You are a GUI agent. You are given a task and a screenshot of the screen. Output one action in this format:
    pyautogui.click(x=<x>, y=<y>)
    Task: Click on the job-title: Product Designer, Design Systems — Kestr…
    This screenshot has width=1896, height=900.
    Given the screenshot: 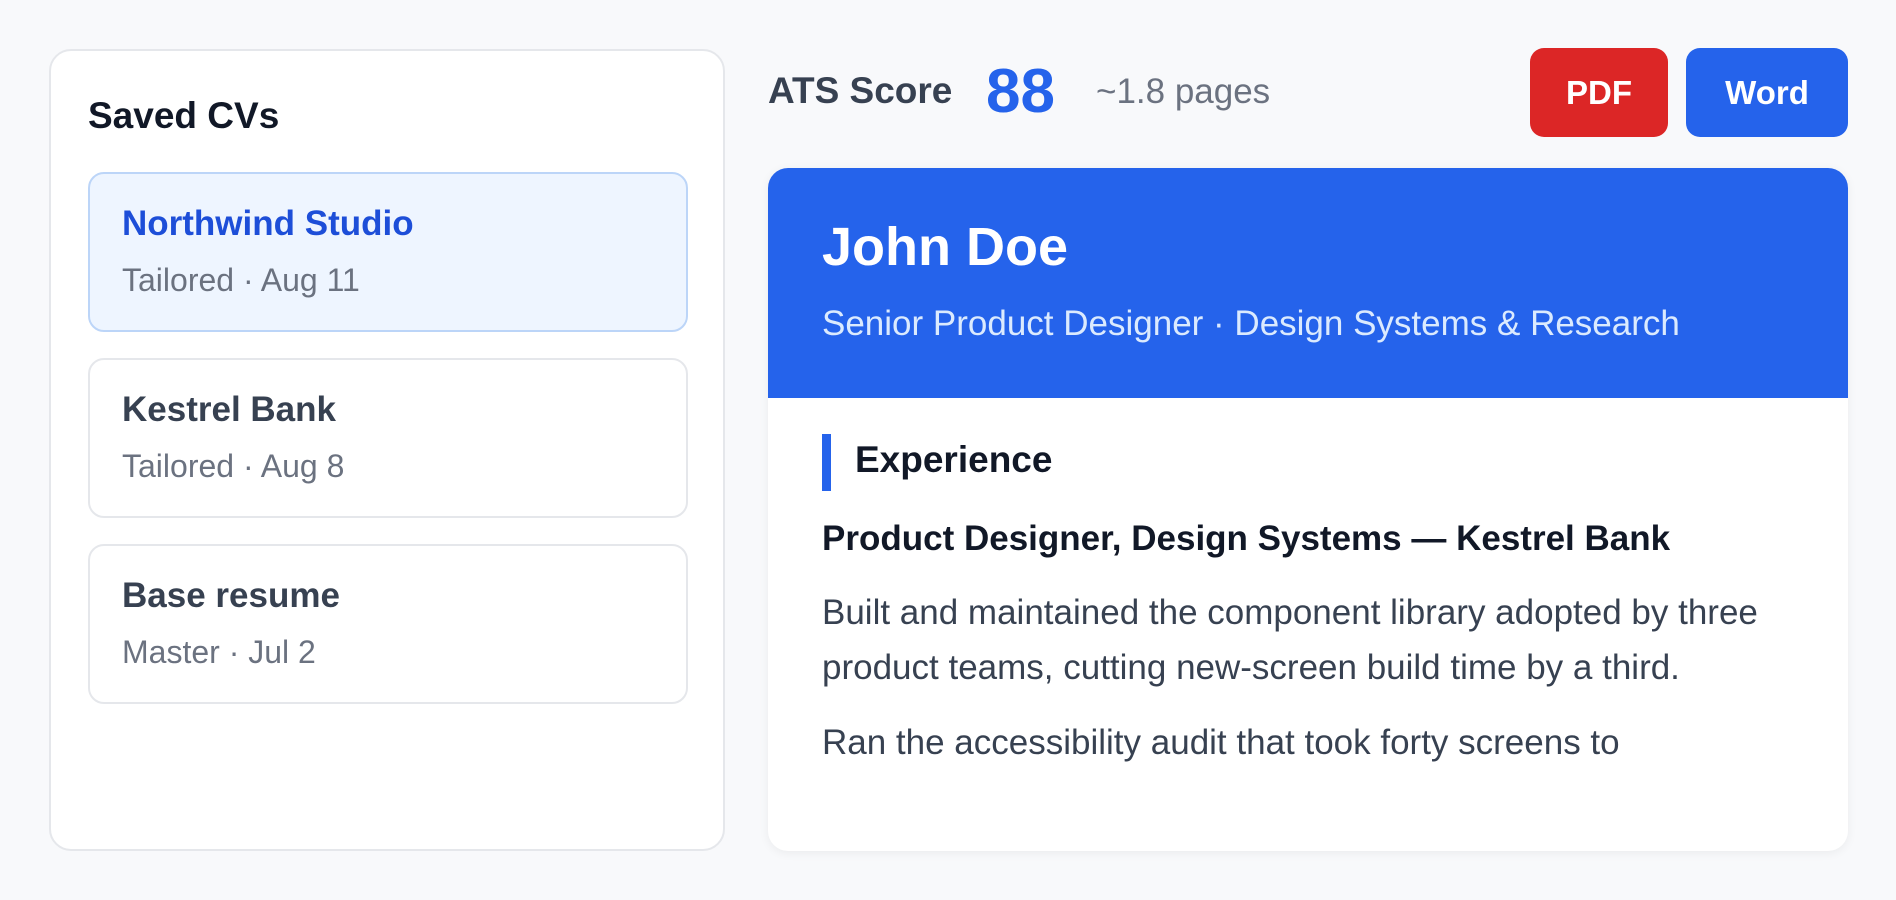 What is the action you would take?
    pyautogui.click(x=1246, y=538)
    